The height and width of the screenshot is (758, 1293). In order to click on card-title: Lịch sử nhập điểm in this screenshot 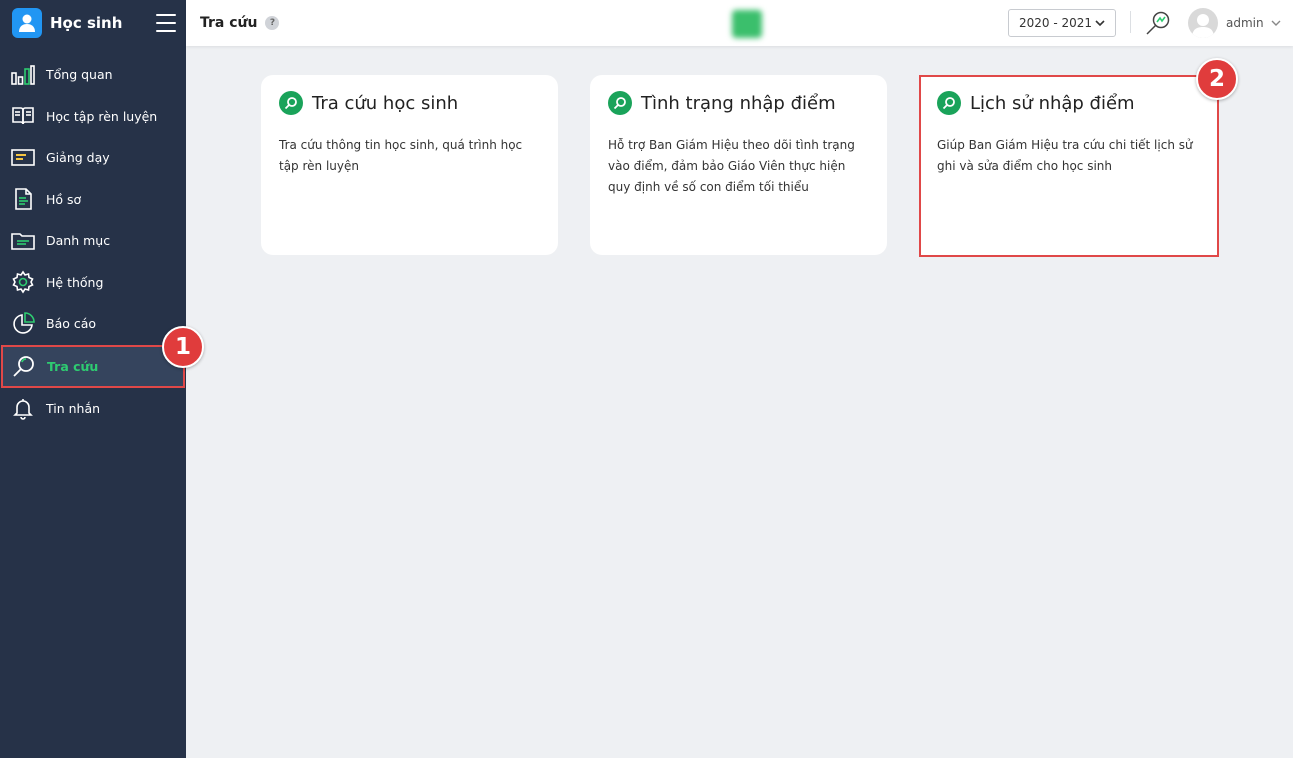, I will do `click(1052, 103)`.